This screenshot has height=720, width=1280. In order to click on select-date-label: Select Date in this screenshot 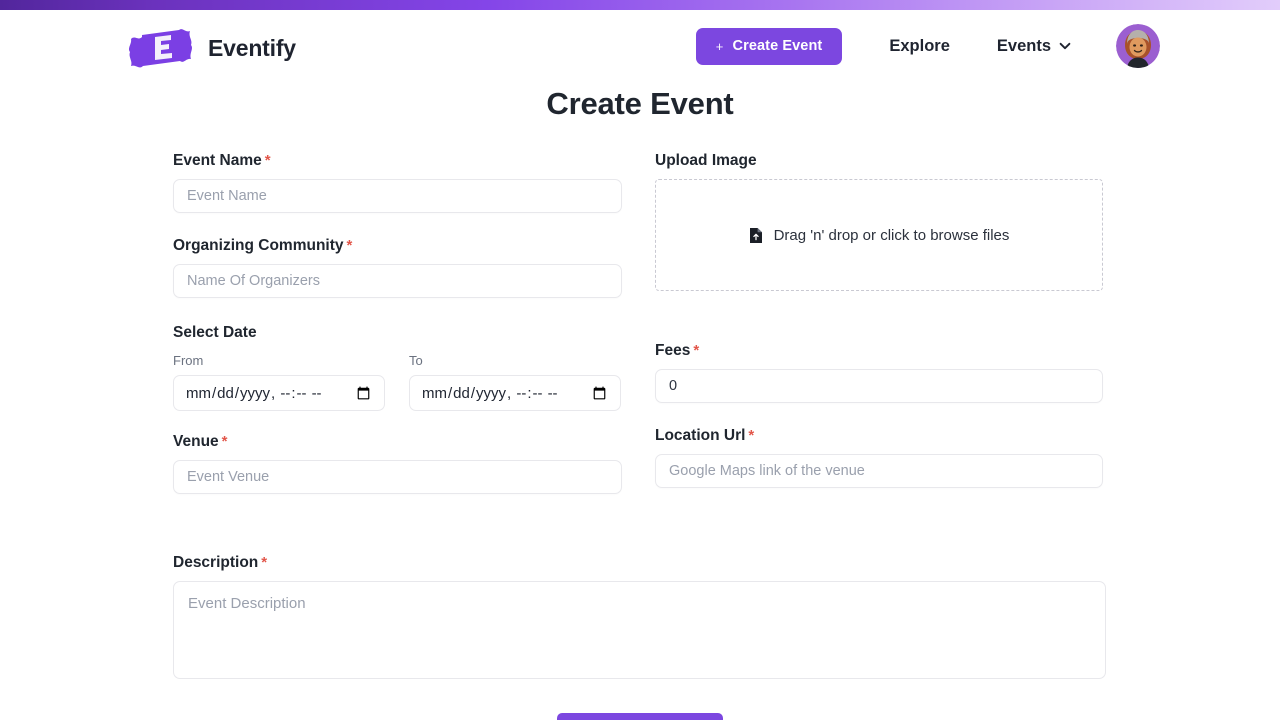, I will do `click(215, 332)`.